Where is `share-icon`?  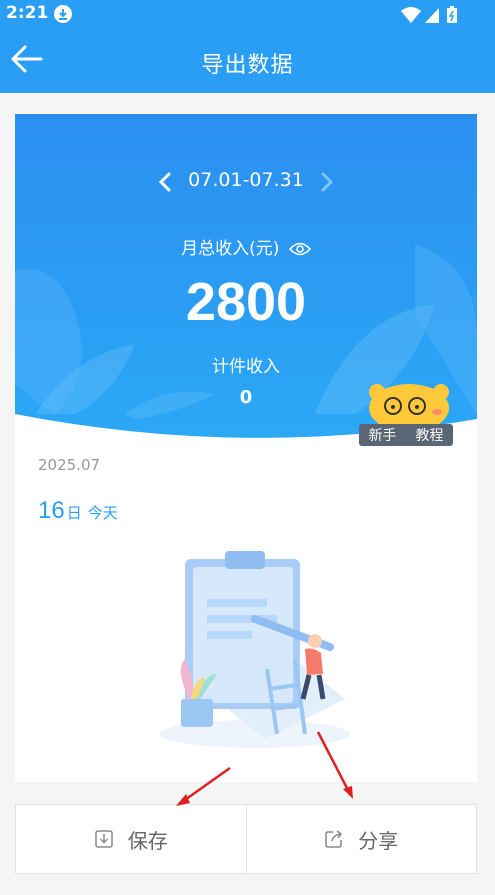
share-icon is located at coordinates (334, 839).